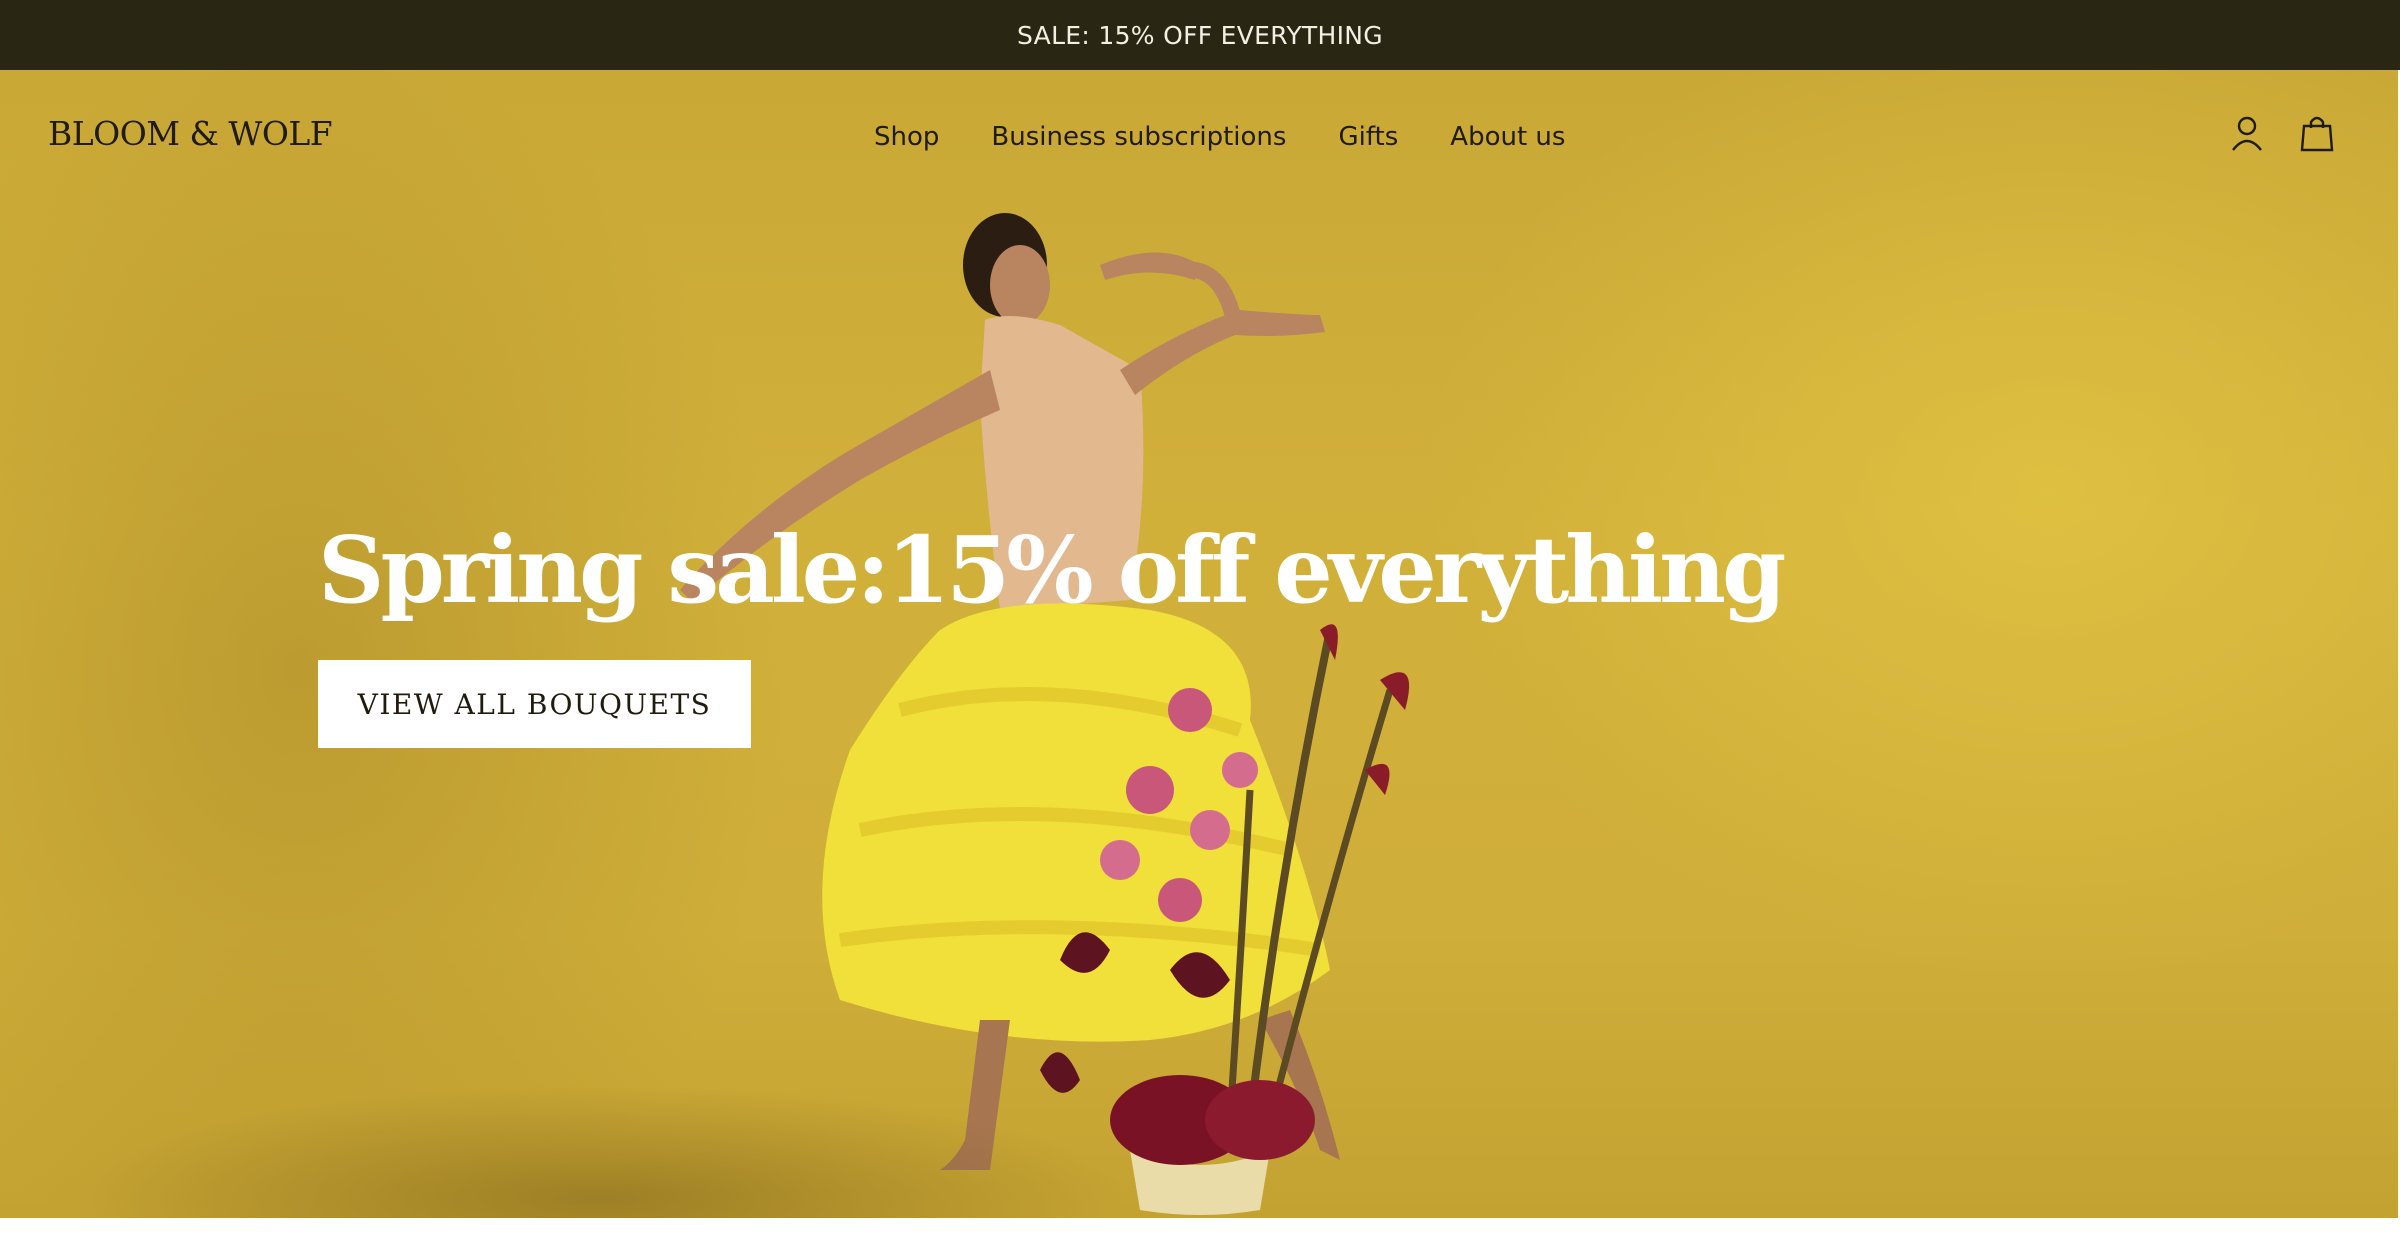  I want to click on page-below-hero, so click(1200, 1239).